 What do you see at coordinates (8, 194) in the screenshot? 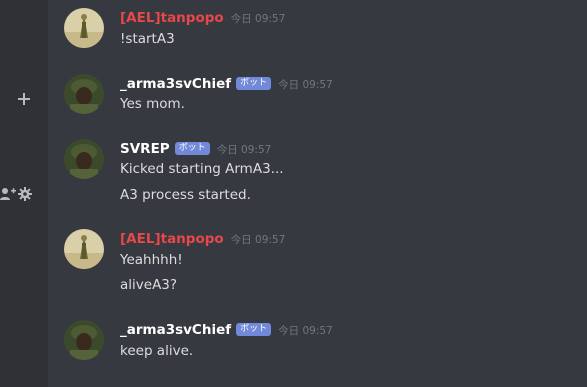
I see `add-user-icon` at bounding box center [8, 194].